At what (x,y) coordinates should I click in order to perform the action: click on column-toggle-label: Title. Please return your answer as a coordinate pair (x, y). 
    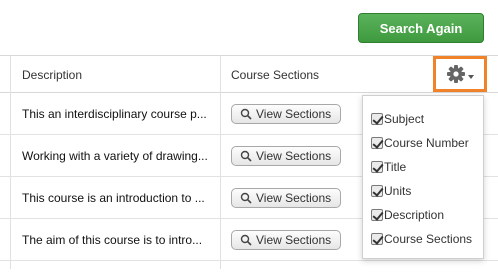
    Looking at the image, I should click on (395, 167).